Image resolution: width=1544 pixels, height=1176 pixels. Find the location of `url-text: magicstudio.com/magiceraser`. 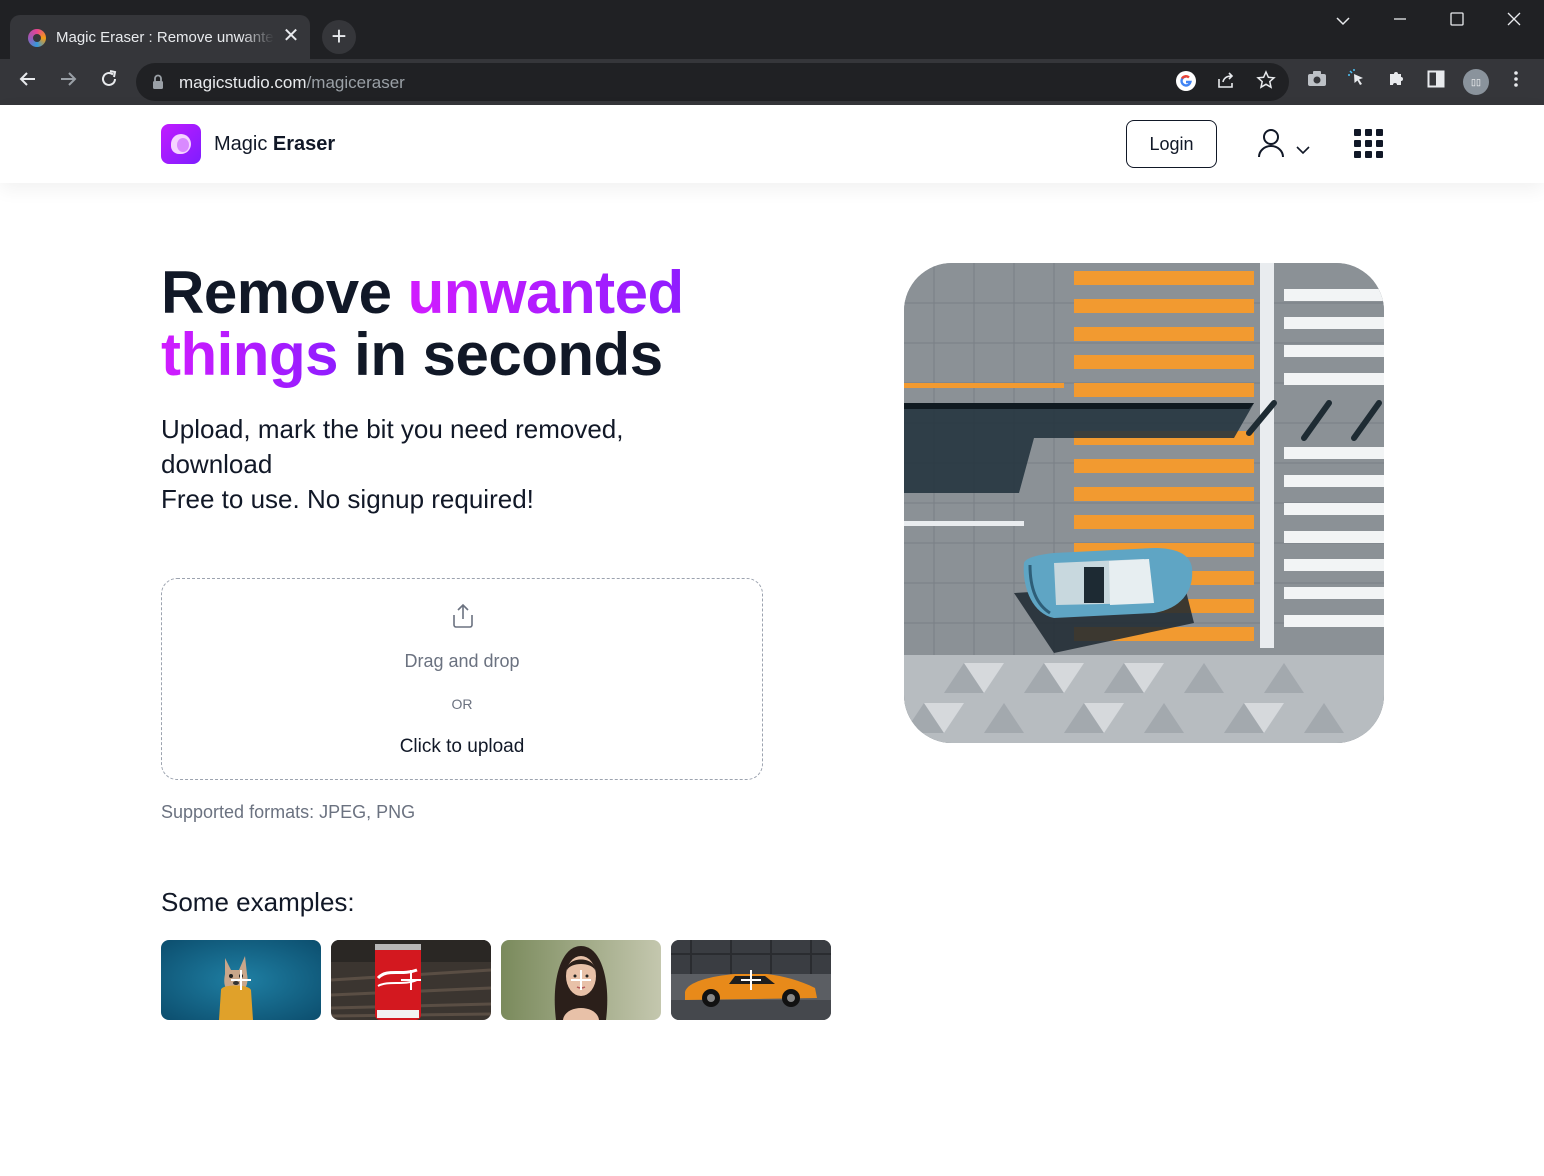

url-text: magicstudio.com/magiceraser is located at coordinates (292, 83).